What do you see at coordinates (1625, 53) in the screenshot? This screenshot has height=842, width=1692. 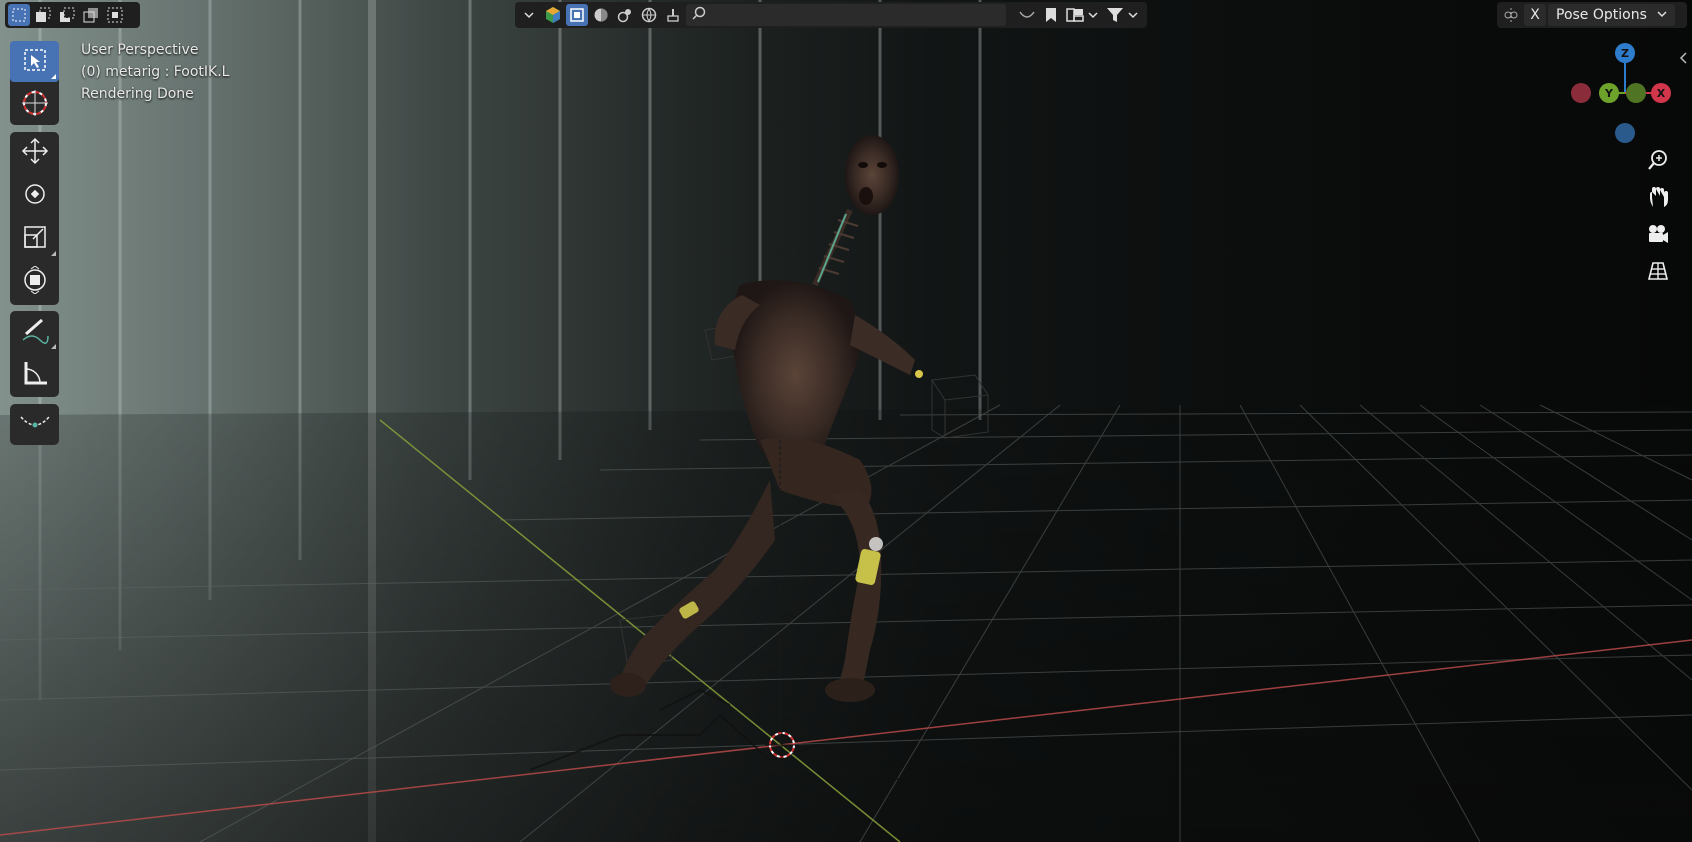 I see `gizmo-z-axis: Z` at bounding box center [1625, 53].